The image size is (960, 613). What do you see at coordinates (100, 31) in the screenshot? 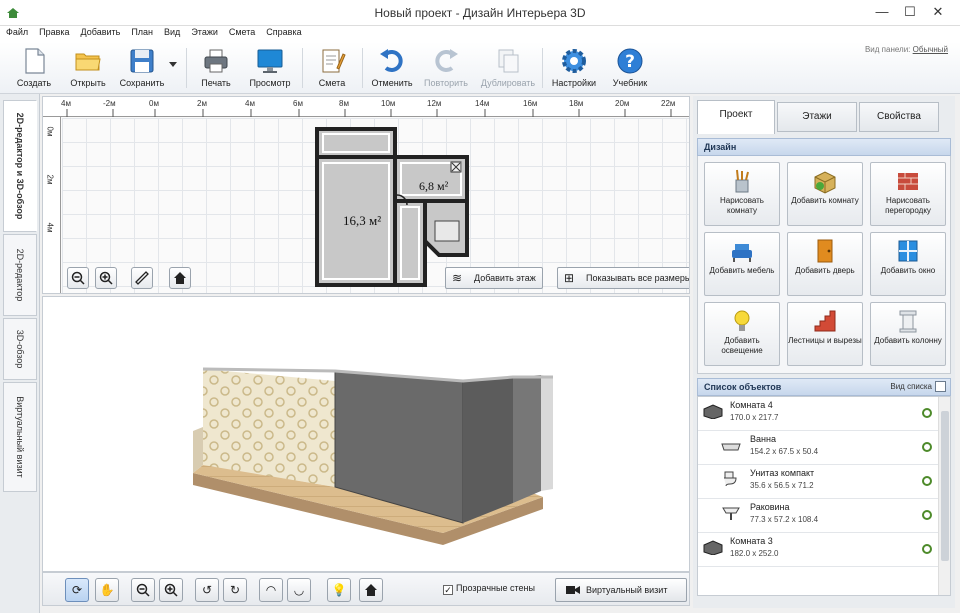
I see `menu-add: Добавить` at bounding box center [100, 31].